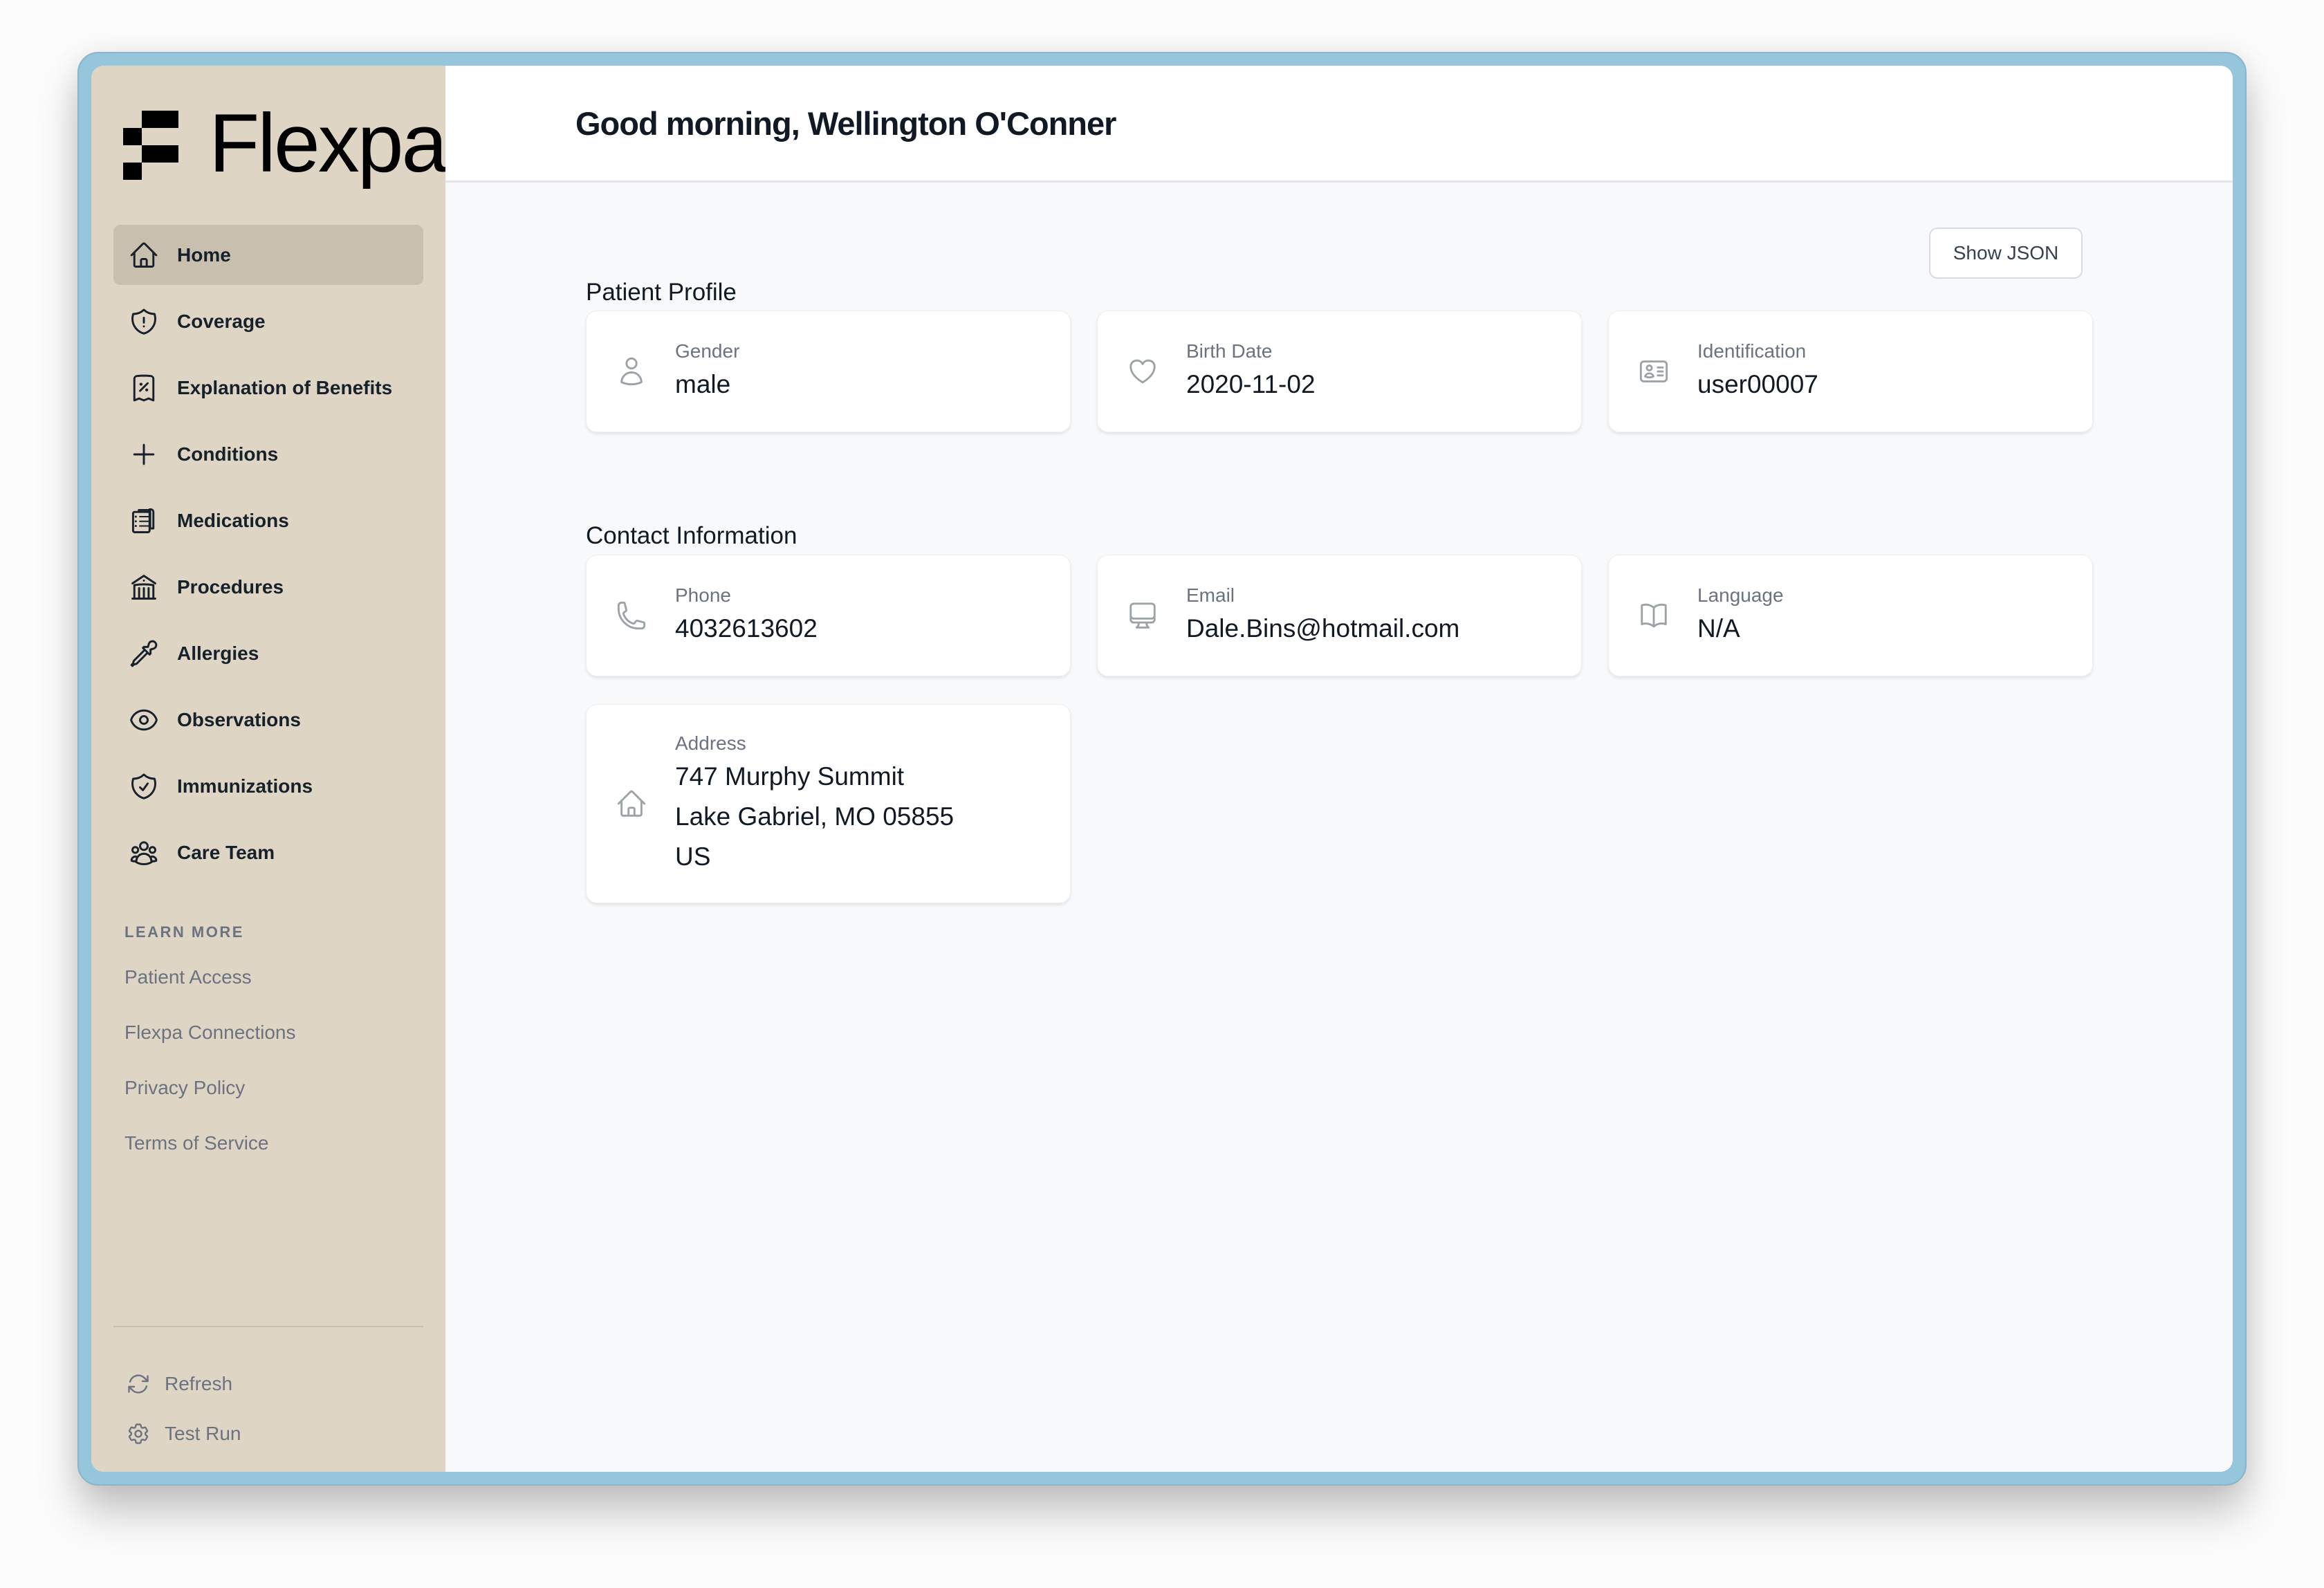 Image resolution: width=2324 pixels, height=1588 pixels. Describe the element at coordinates (184, 932) in the screenshot. I see `learn-more-heading: LEARN MORE` at that location.